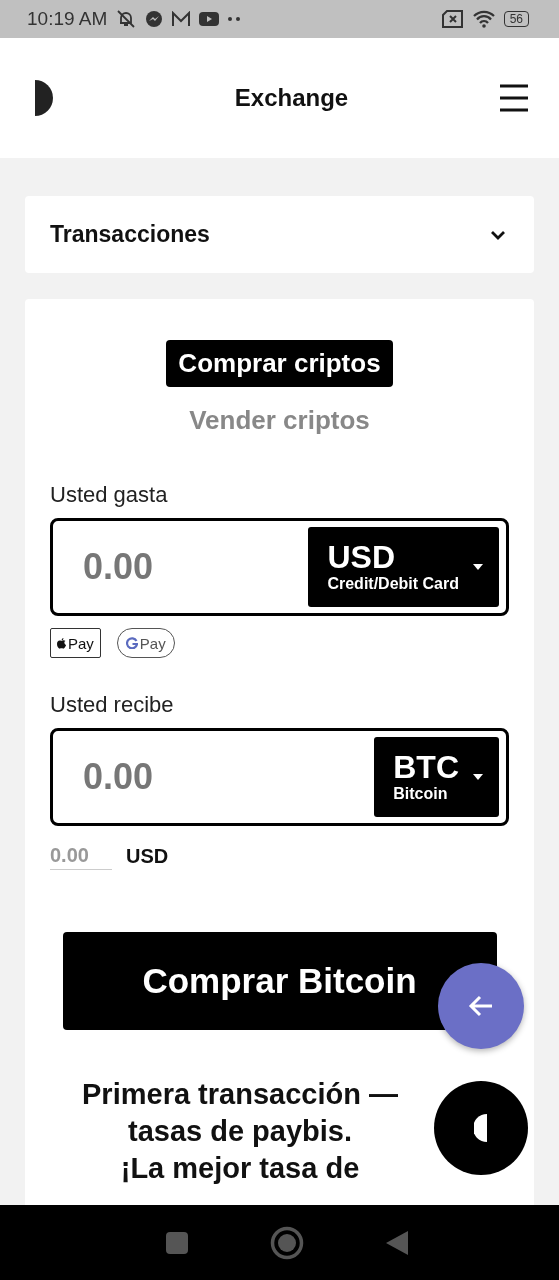 The width and height of the screenshot is (559, 1280). What do you see at coordinates (75, 643) in the screenshot?
I see `apple-pay-badge: Pay` at bounding box center [75, 643].